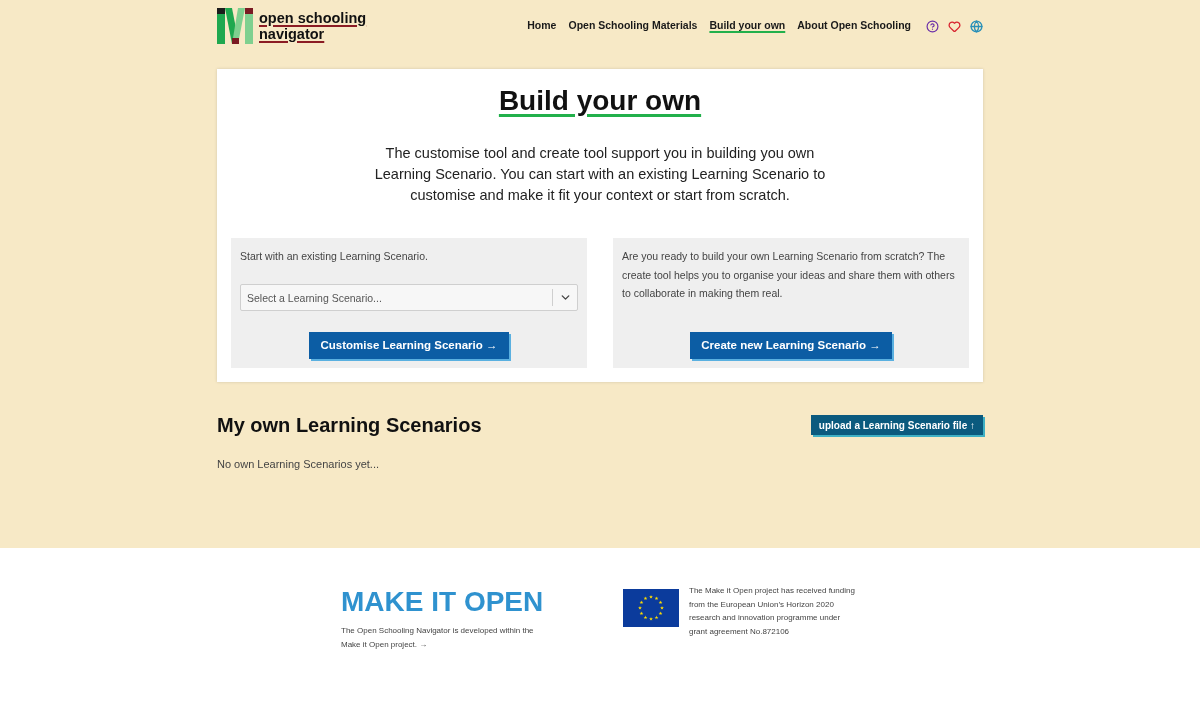 The image size is (1200, 701). Describe the element at coordinates (349, 425) in the screenshot. I see `section-heading: My own Learning Scenarios` at that location.